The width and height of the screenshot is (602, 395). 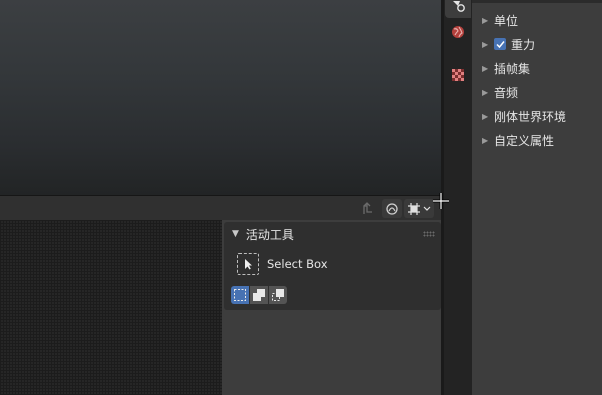 What do you see at coordinates (414, 208) in the screenshot?
I see `transform-pivot-icon` at bounding box center [414, 208].